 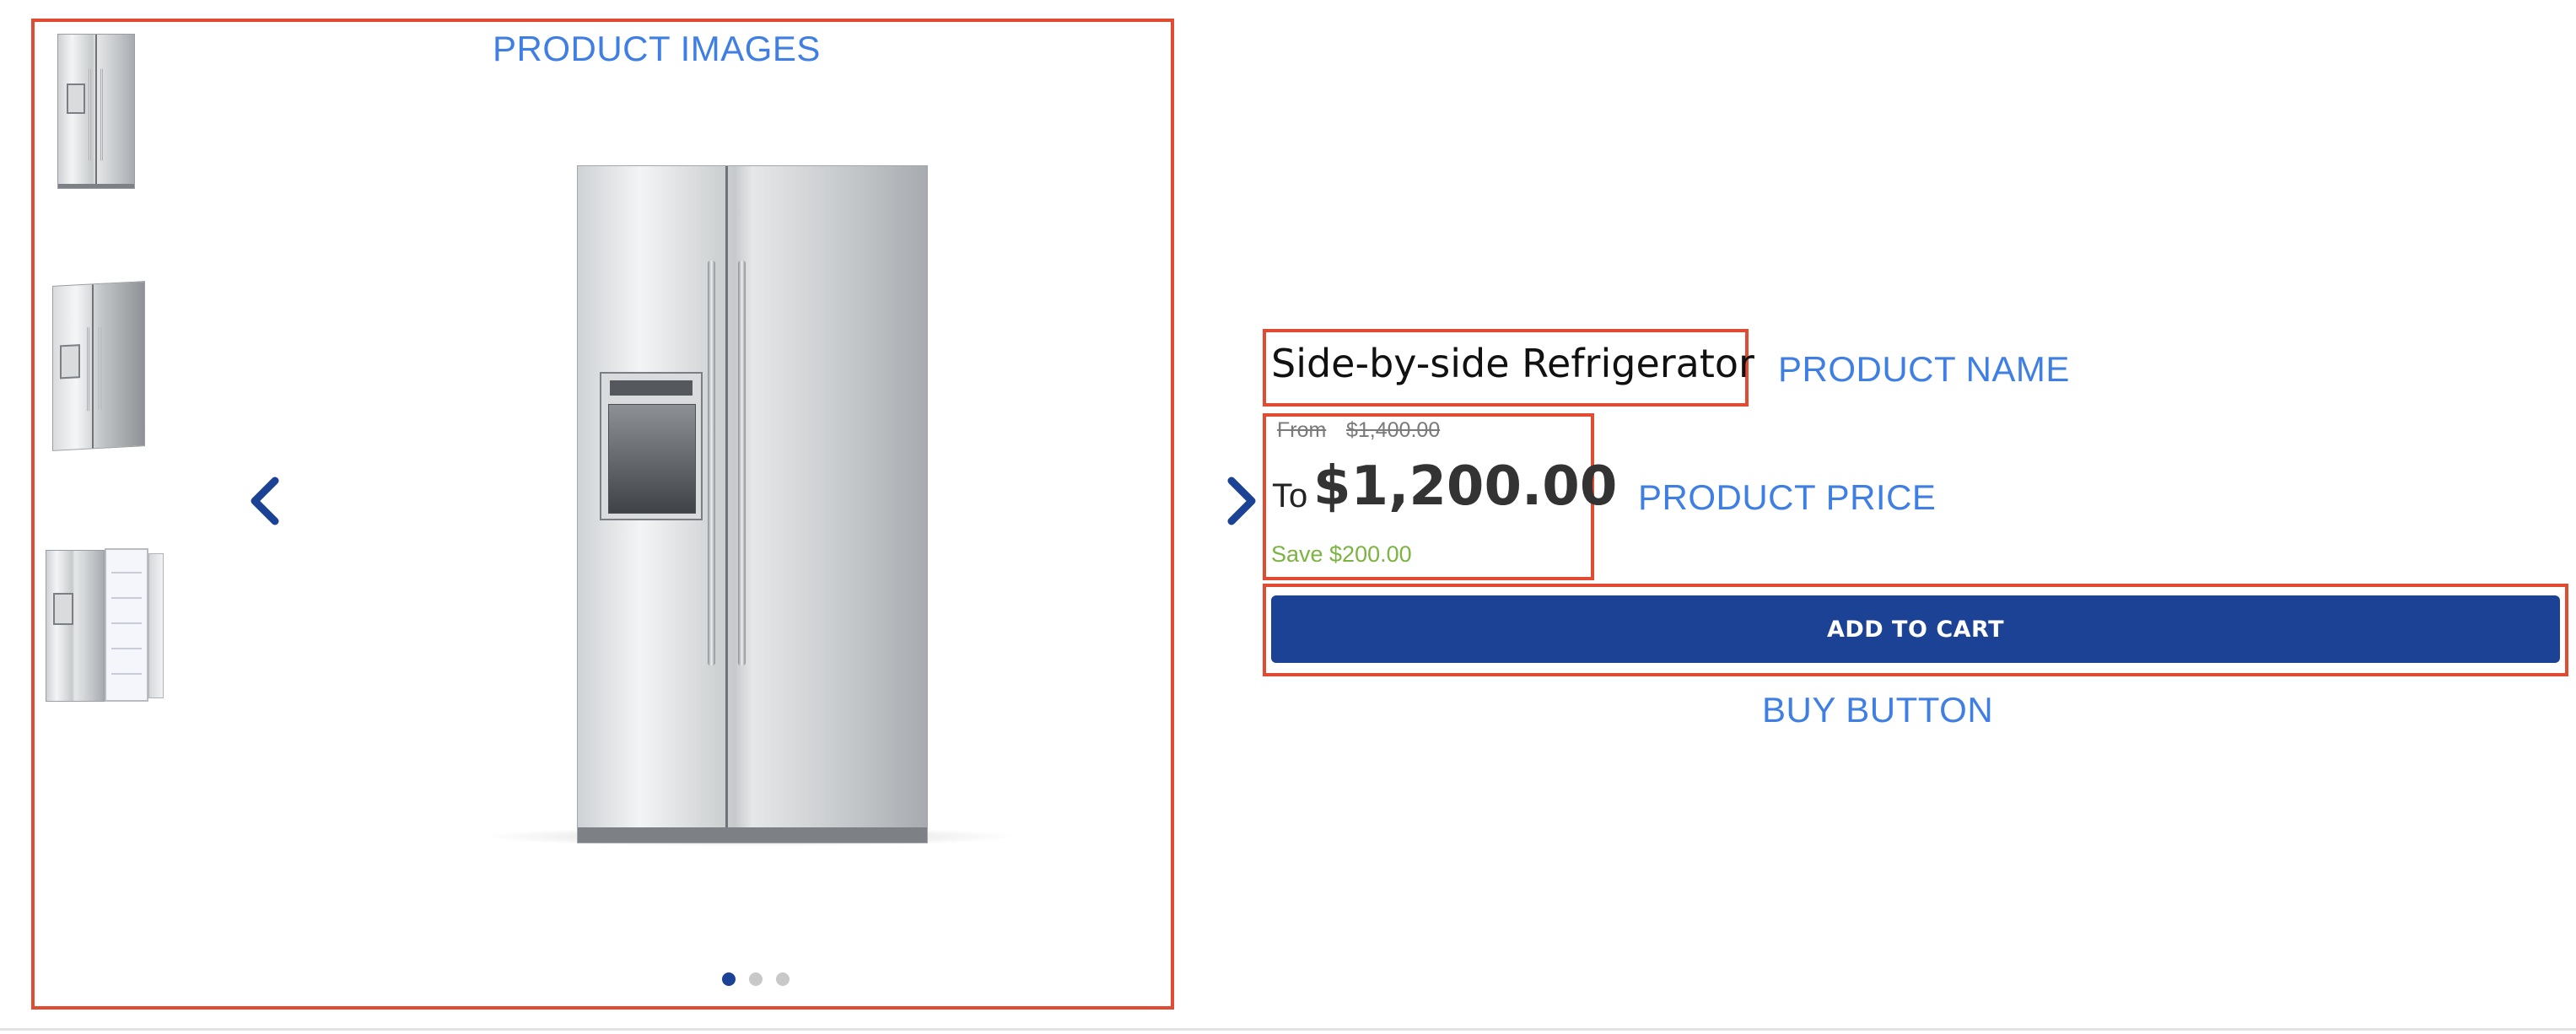 What do you see at coordinates (1465, 486) in the screenshot?
I see `sale-price: $1,200.00` at bounding box center [1465, 486].